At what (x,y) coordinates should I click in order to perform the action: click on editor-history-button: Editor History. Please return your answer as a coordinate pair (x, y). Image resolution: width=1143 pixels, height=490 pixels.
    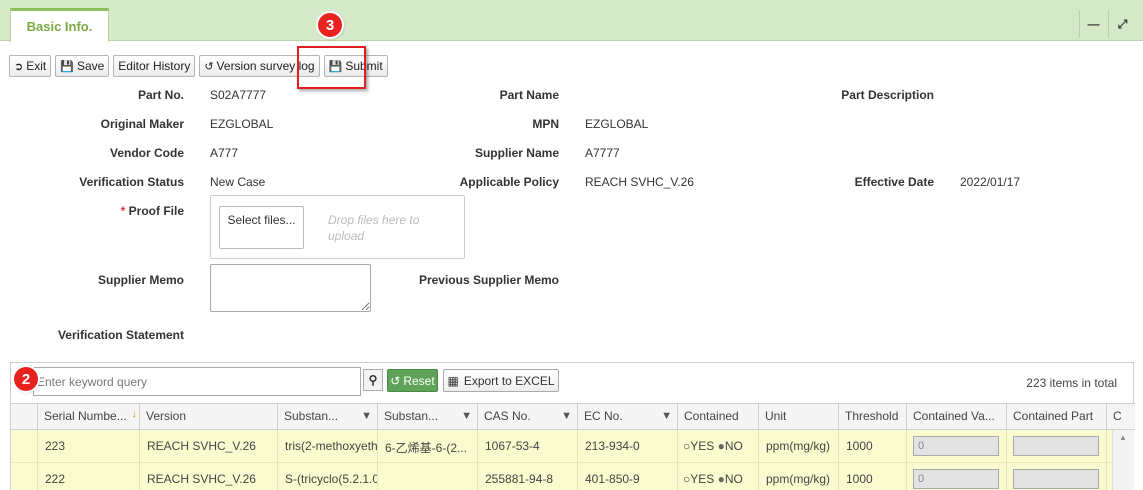
    Looking at the image, I should click on (154, 66).